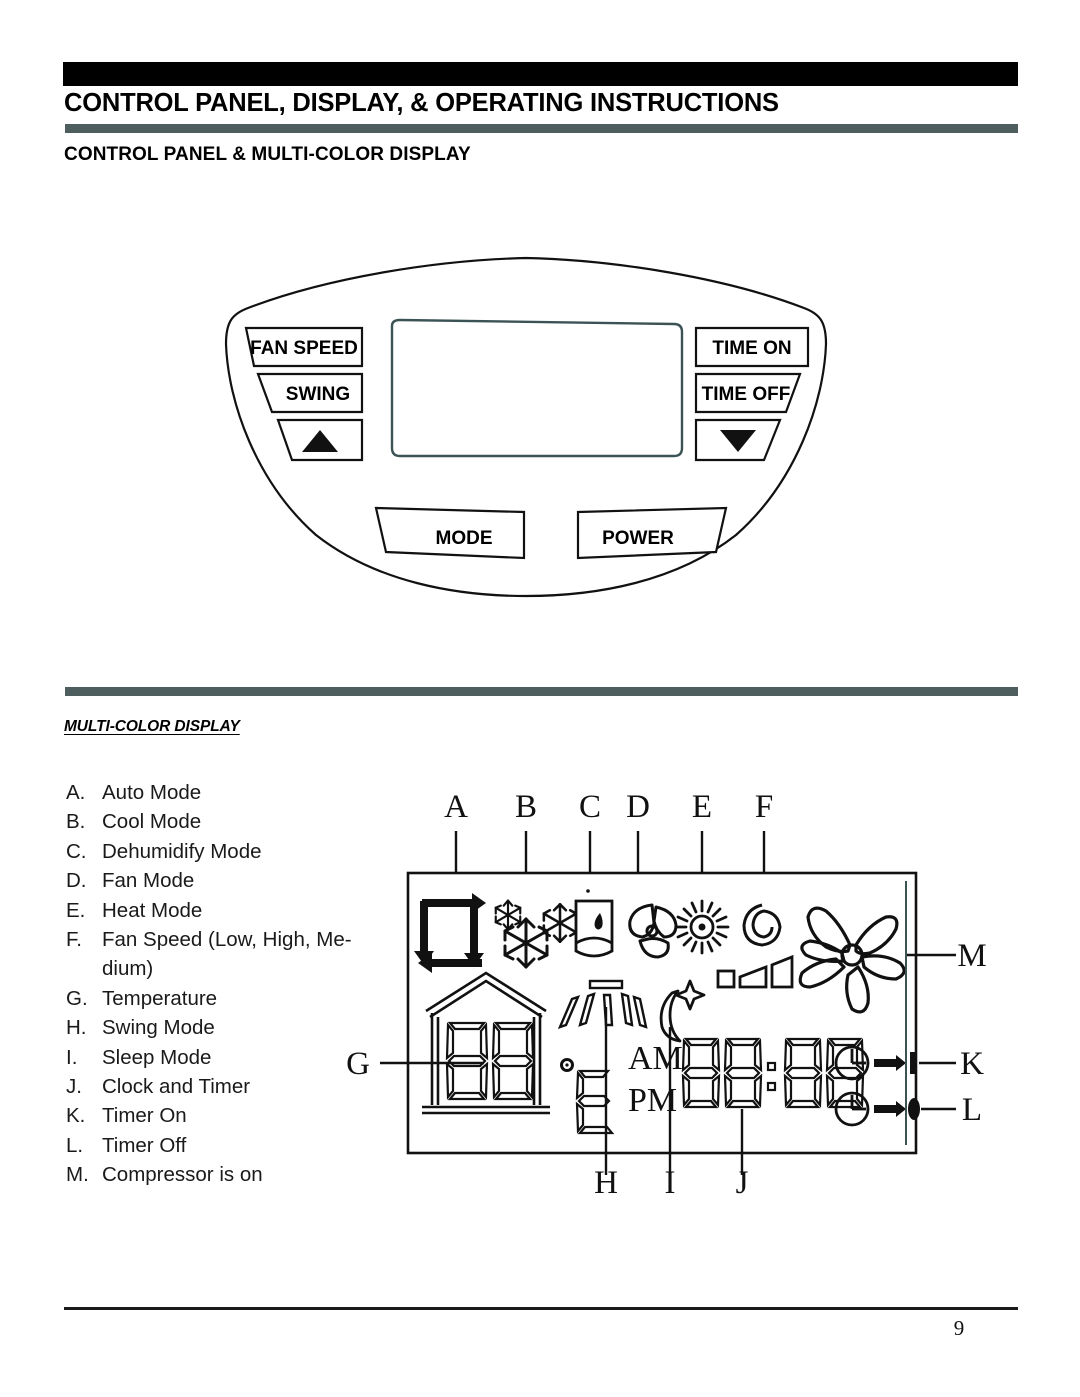 The height and width of the screenshot is (1397, 1080). What do you see at coordinates (231, 968) in the screenshot?
I see `list-item-continuation: dium)` at bounding box center [231, 968].